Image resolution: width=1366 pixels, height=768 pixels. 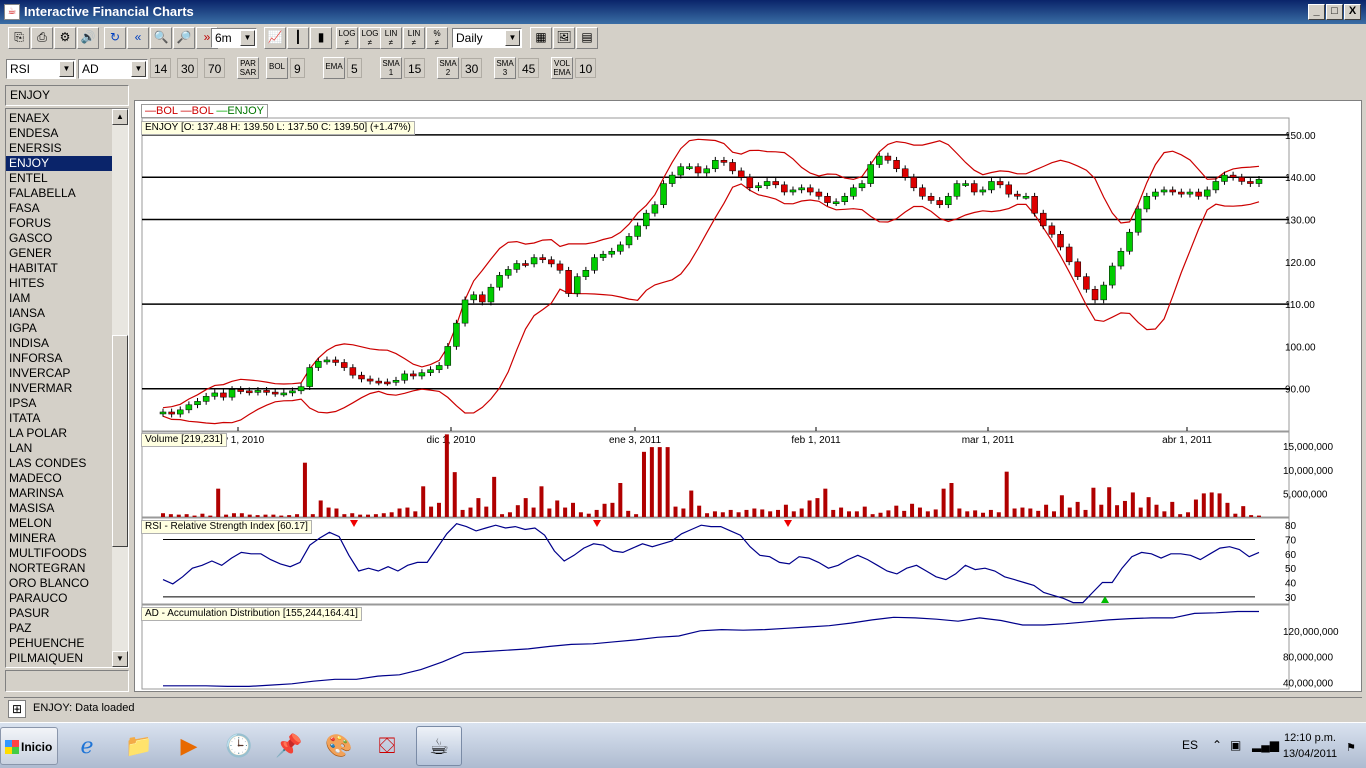 I want to click on symbol-list-item: INFORSA, so click(x=59, y=358).